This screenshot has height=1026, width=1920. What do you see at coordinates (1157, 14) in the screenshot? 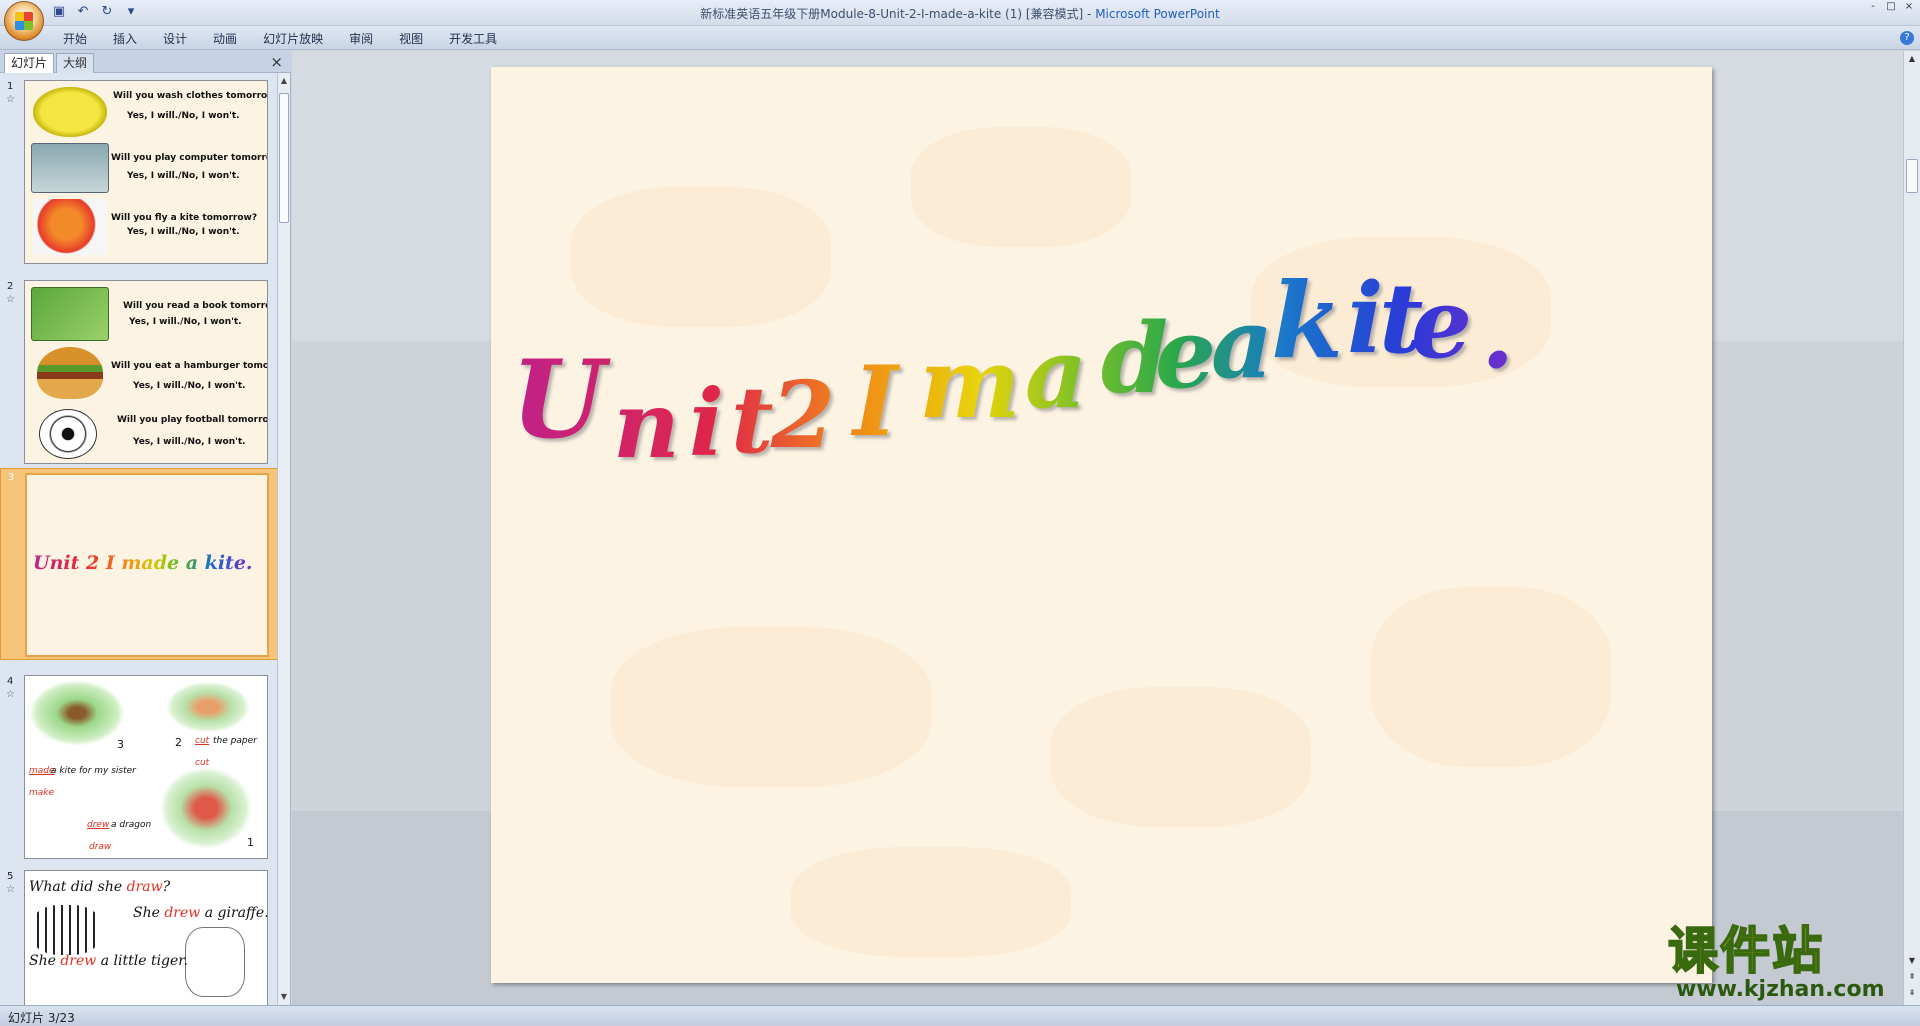
I see `app-name: Microsoft PowerPoint` at bounding box center [1157, 14].